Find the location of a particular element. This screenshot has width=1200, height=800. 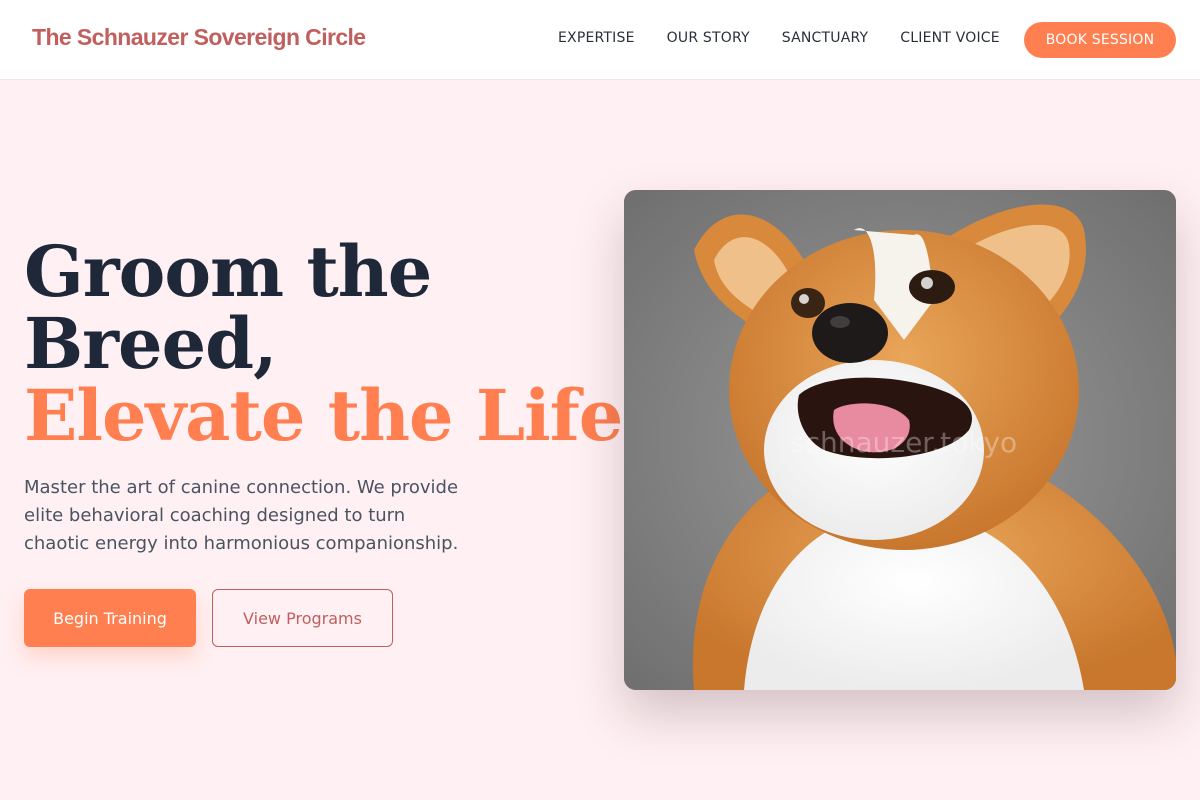

headline-line-2: Breed, is located at coordinates (150, 343).